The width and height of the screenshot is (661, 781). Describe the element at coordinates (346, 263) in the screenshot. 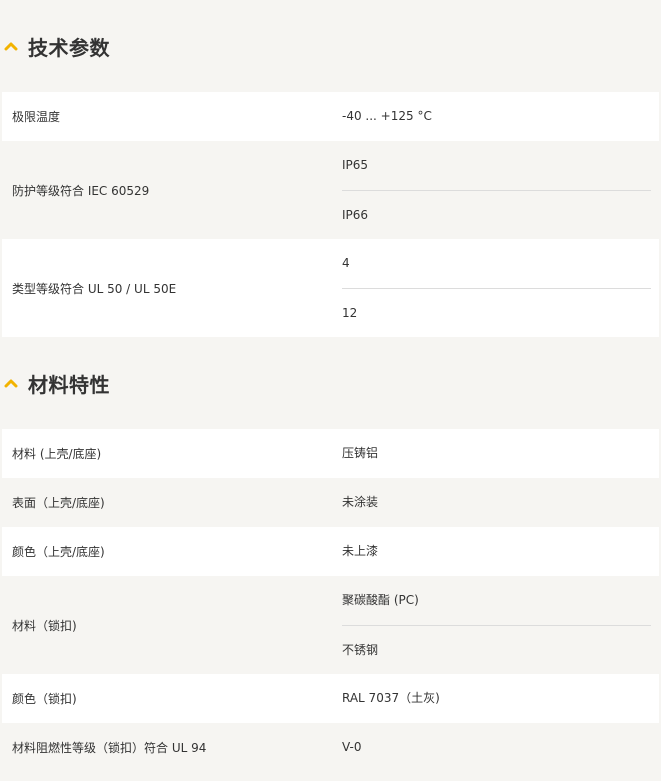

I see `row-value: 4` at that location.